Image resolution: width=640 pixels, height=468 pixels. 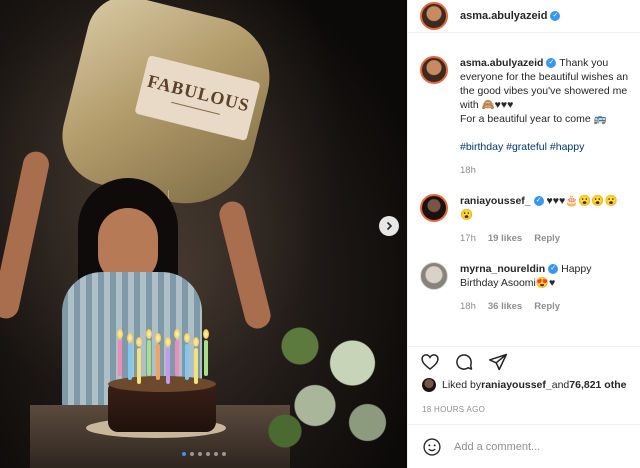 I want to click on emoji-icon, so click(x=432, y=447).